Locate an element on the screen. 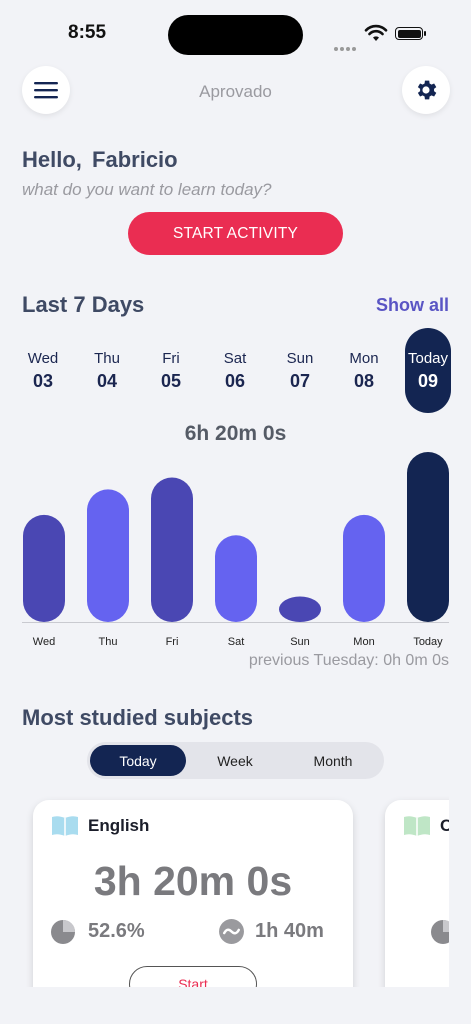  tab-today: Today is located at coordinates (138, 760).